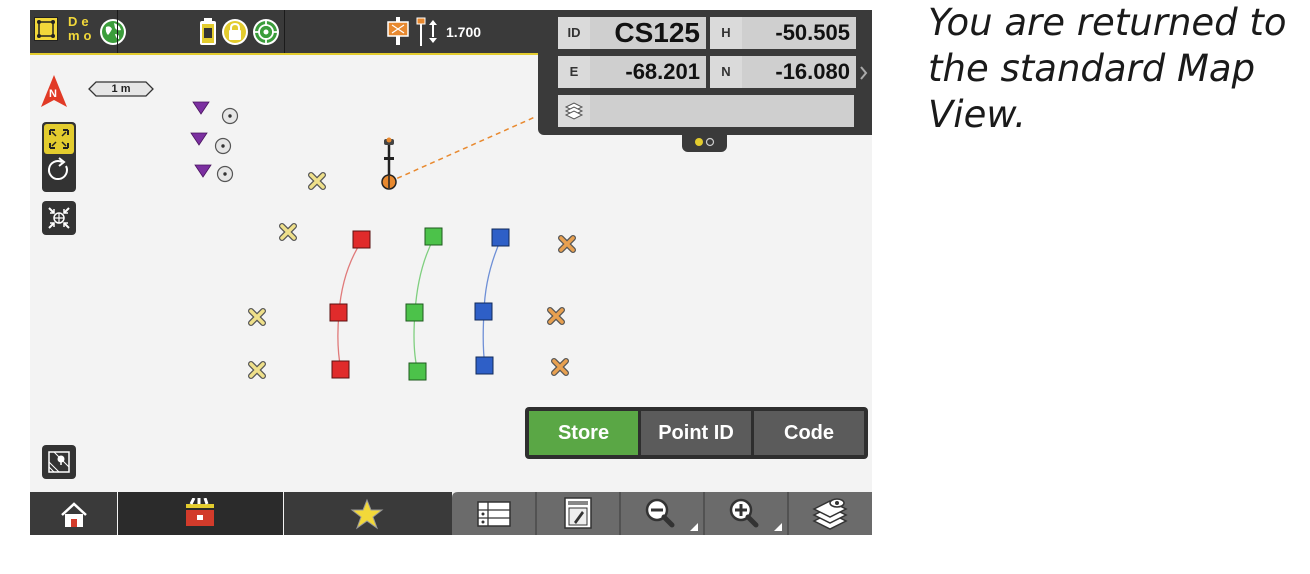 This screenshot has height=574, width=1310. I want to click on n-field: N -16.080, so click(783, 72).